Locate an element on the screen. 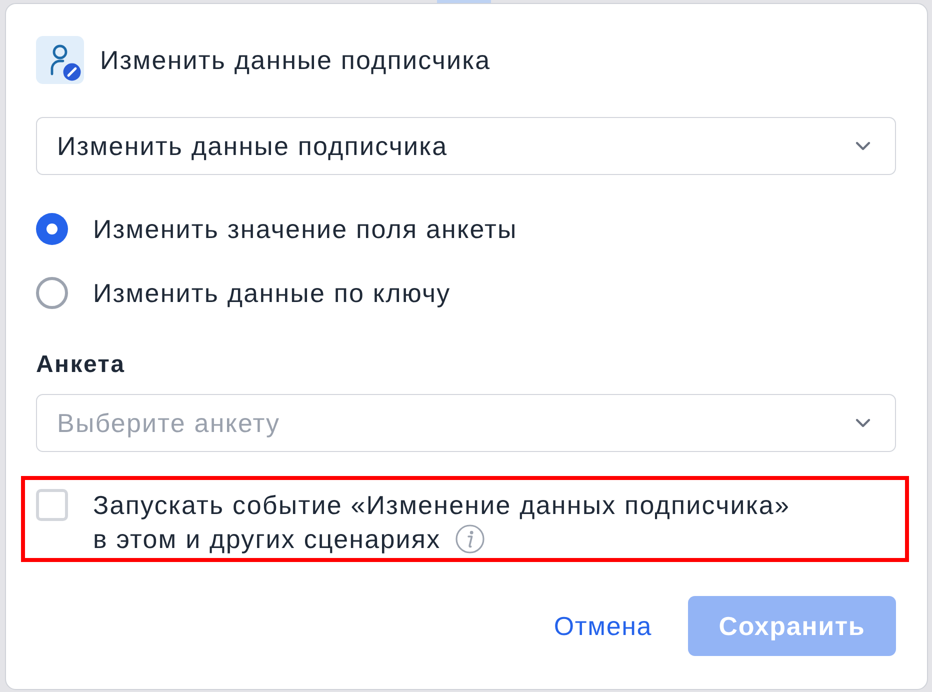  radio-label: Изменить данные по ключу is located at coordinates (272, 293).